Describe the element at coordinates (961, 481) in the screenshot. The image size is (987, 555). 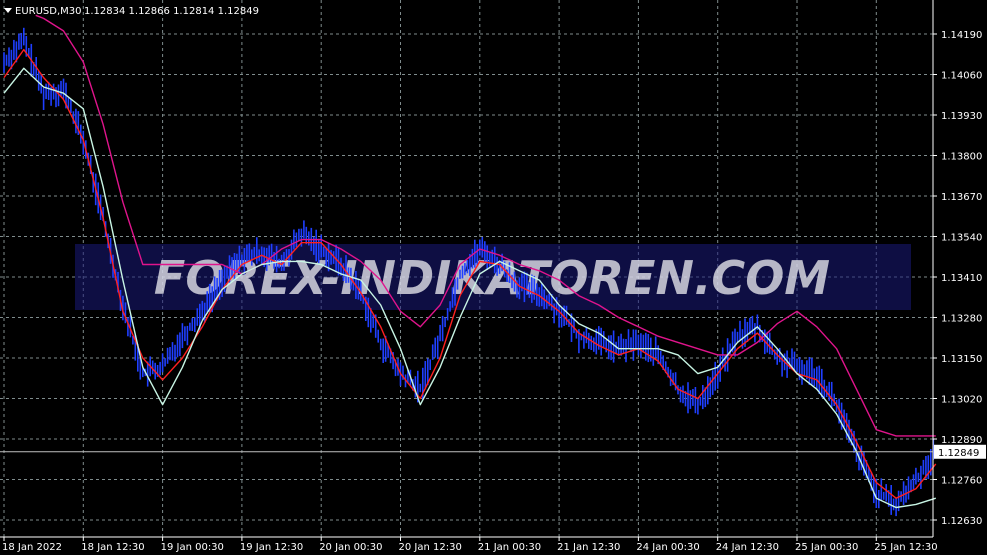
I see `y-tick-label: 1.12760` at that location.